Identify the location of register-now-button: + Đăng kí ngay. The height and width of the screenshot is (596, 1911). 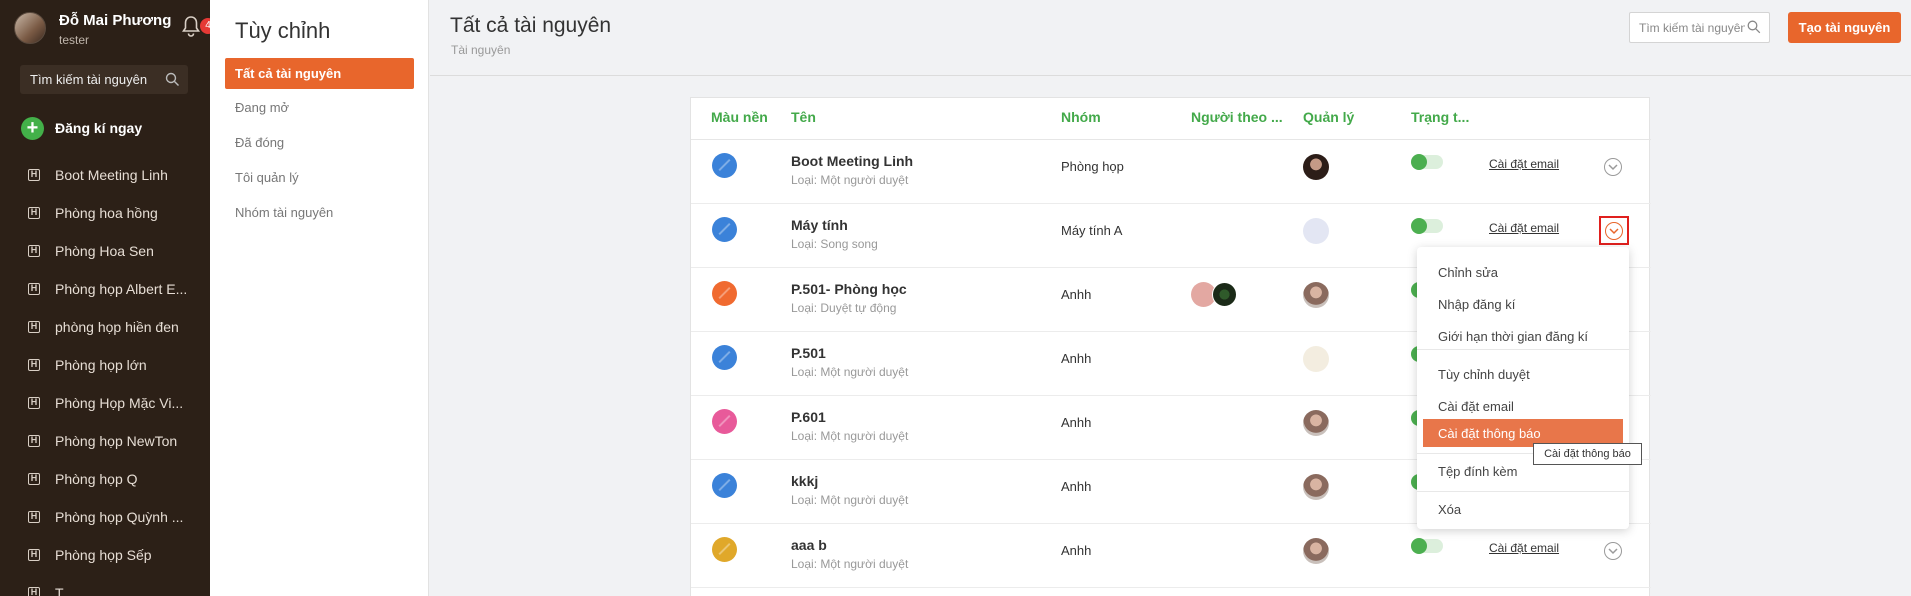
(111, 129).